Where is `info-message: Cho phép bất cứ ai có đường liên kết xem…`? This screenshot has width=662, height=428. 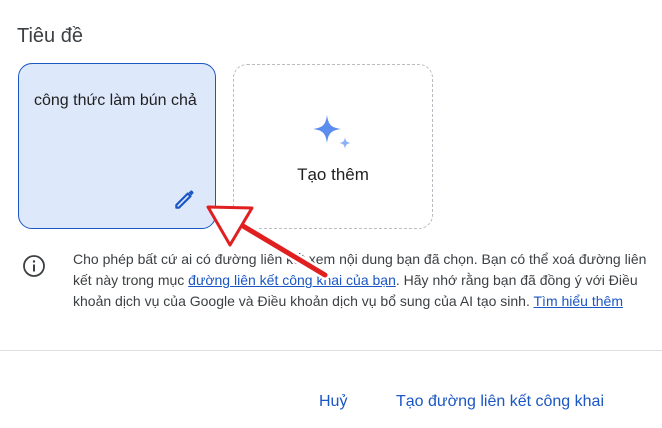 info-message: Cho phép bất cứ ai có đường liên kết xem… is located at coordinates (363, 280).